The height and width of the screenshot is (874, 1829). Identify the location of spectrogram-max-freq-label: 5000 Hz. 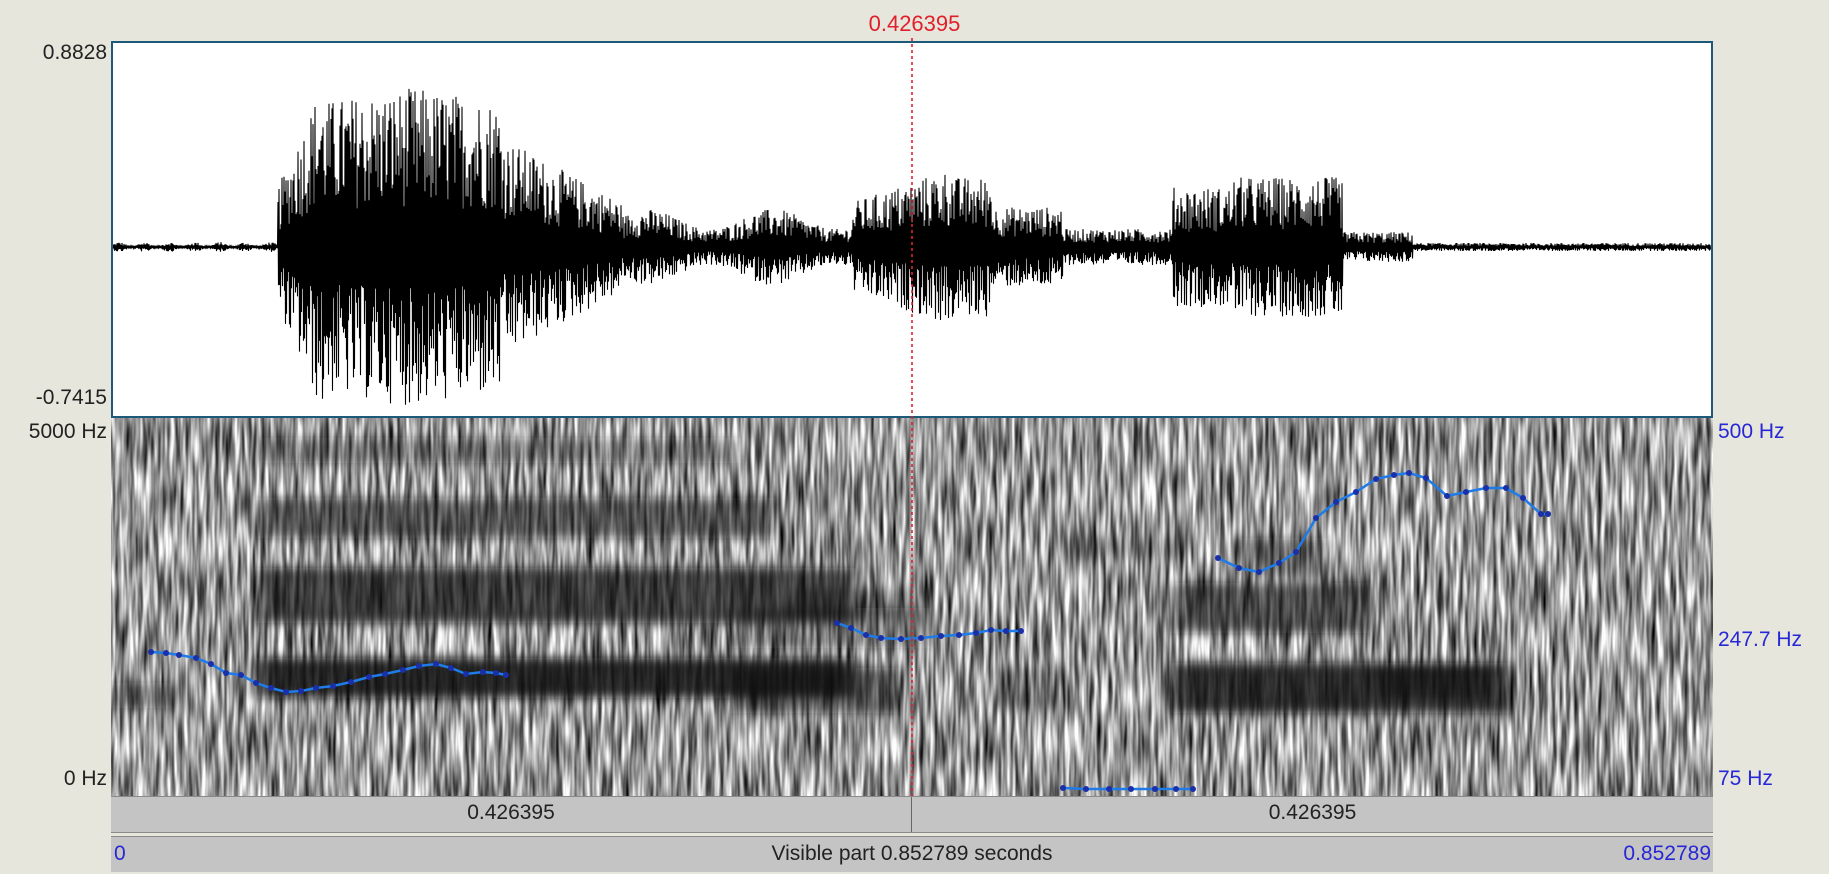
(67, 431).